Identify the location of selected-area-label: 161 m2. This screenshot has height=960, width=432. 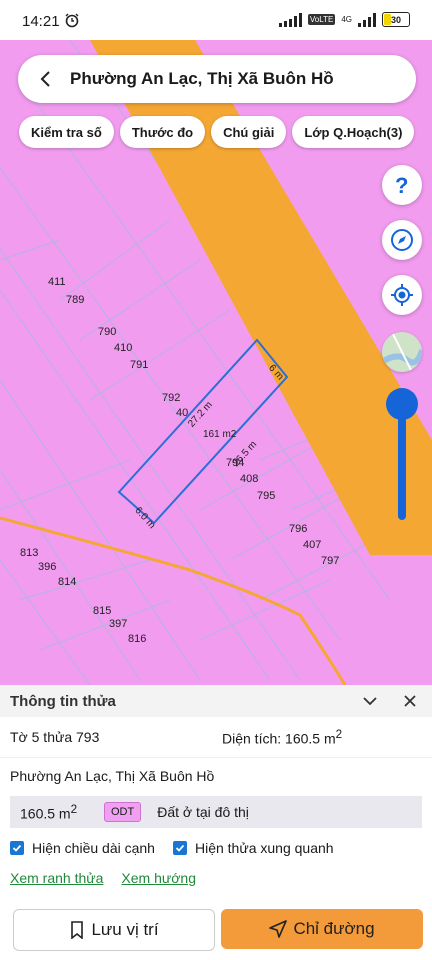
(220, 434).